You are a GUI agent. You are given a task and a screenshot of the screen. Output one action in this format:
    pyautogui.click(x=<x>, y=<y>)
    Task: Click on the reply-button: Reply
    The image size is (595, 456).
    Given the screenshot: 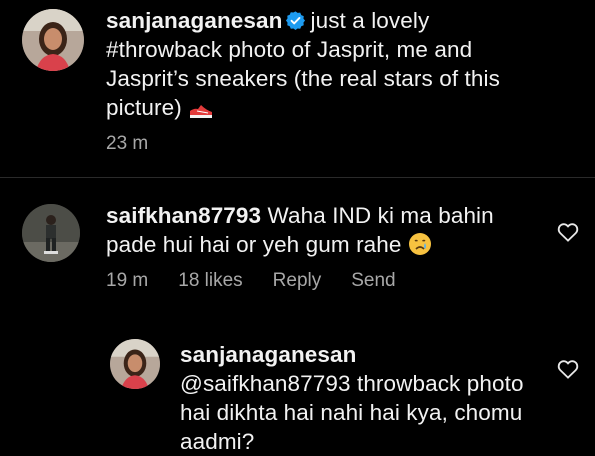 What is the action you would take?
    pyautogui.click(x=297, y=280)
    